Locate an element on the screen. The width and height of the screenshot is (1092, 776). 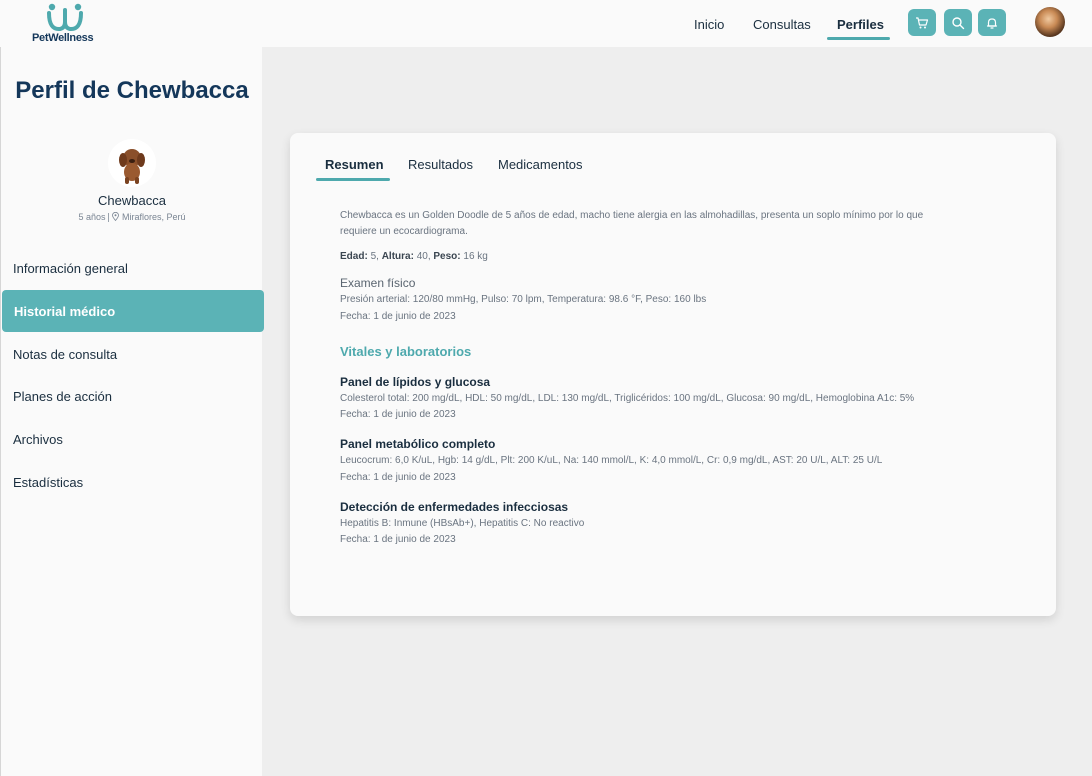
top-header: PetWellness Inicio Consultas Perfiles is located at coordinates (546, 23).